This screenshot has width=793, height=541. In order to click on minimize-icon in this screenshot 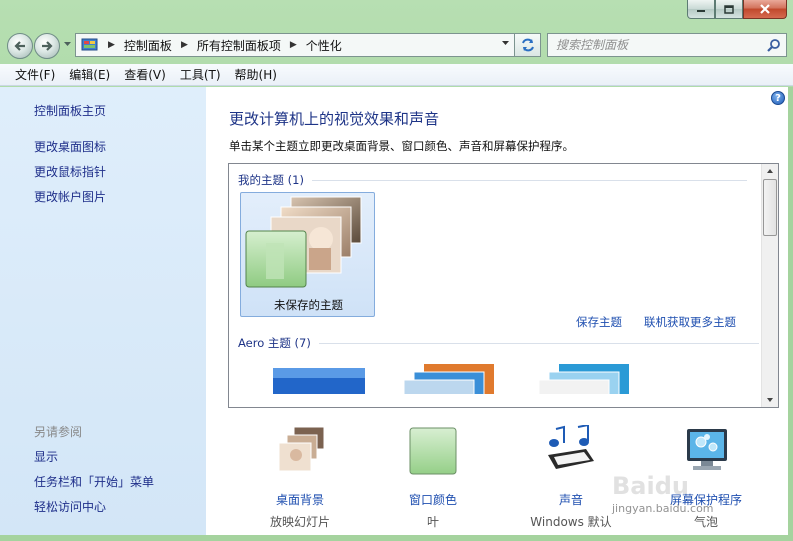, I will do `click(701, 11)`.